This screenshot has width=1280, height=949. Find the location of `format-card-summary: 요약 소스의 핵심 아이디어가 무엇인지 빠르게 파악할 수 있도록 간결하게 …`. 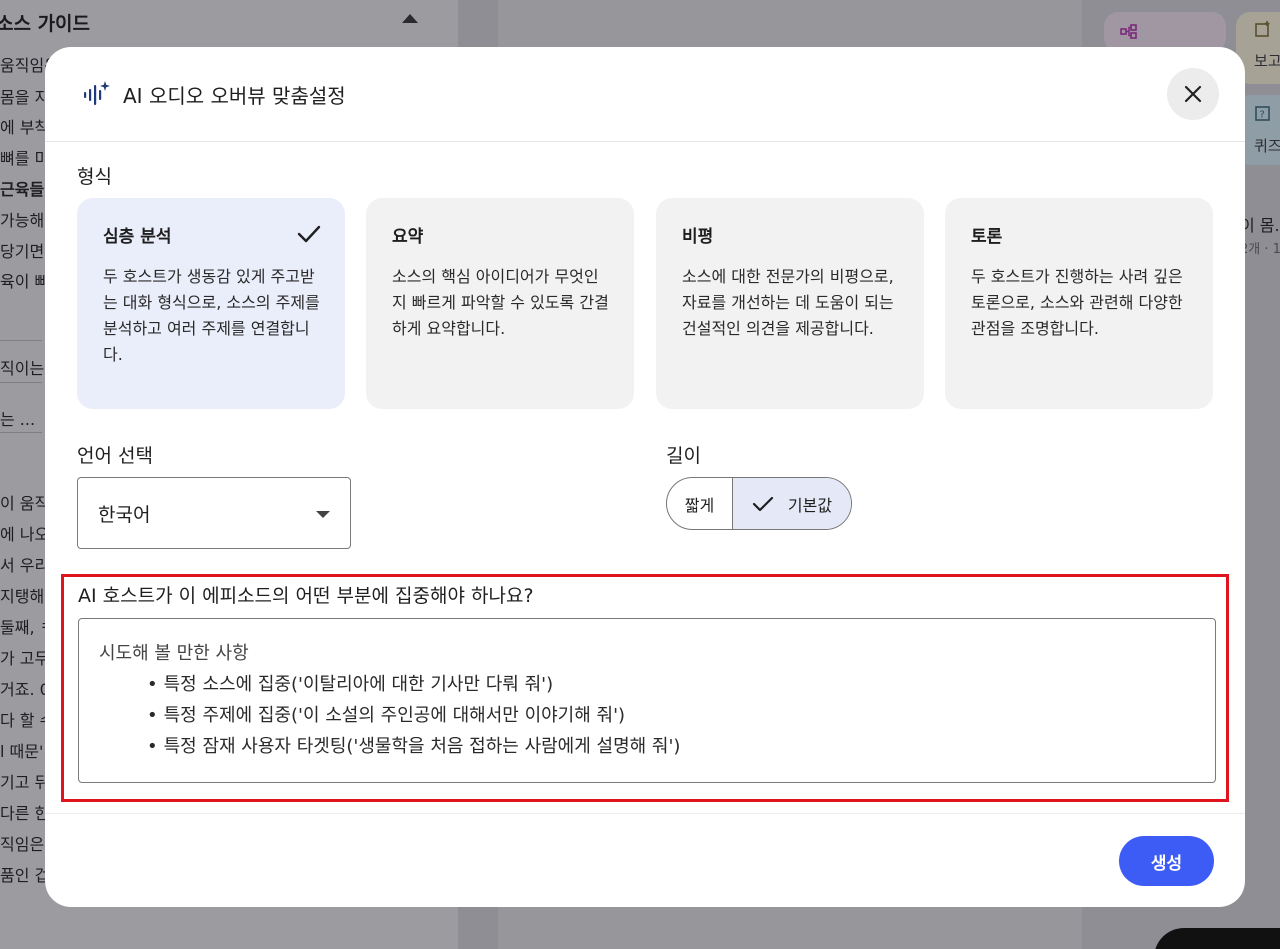

format-card-summary: 요약 소스의 핵심 아이디어가 무엇인지 빠르게 파악할 수 있도록 간결하게 … is located at coordinates (500, 303).